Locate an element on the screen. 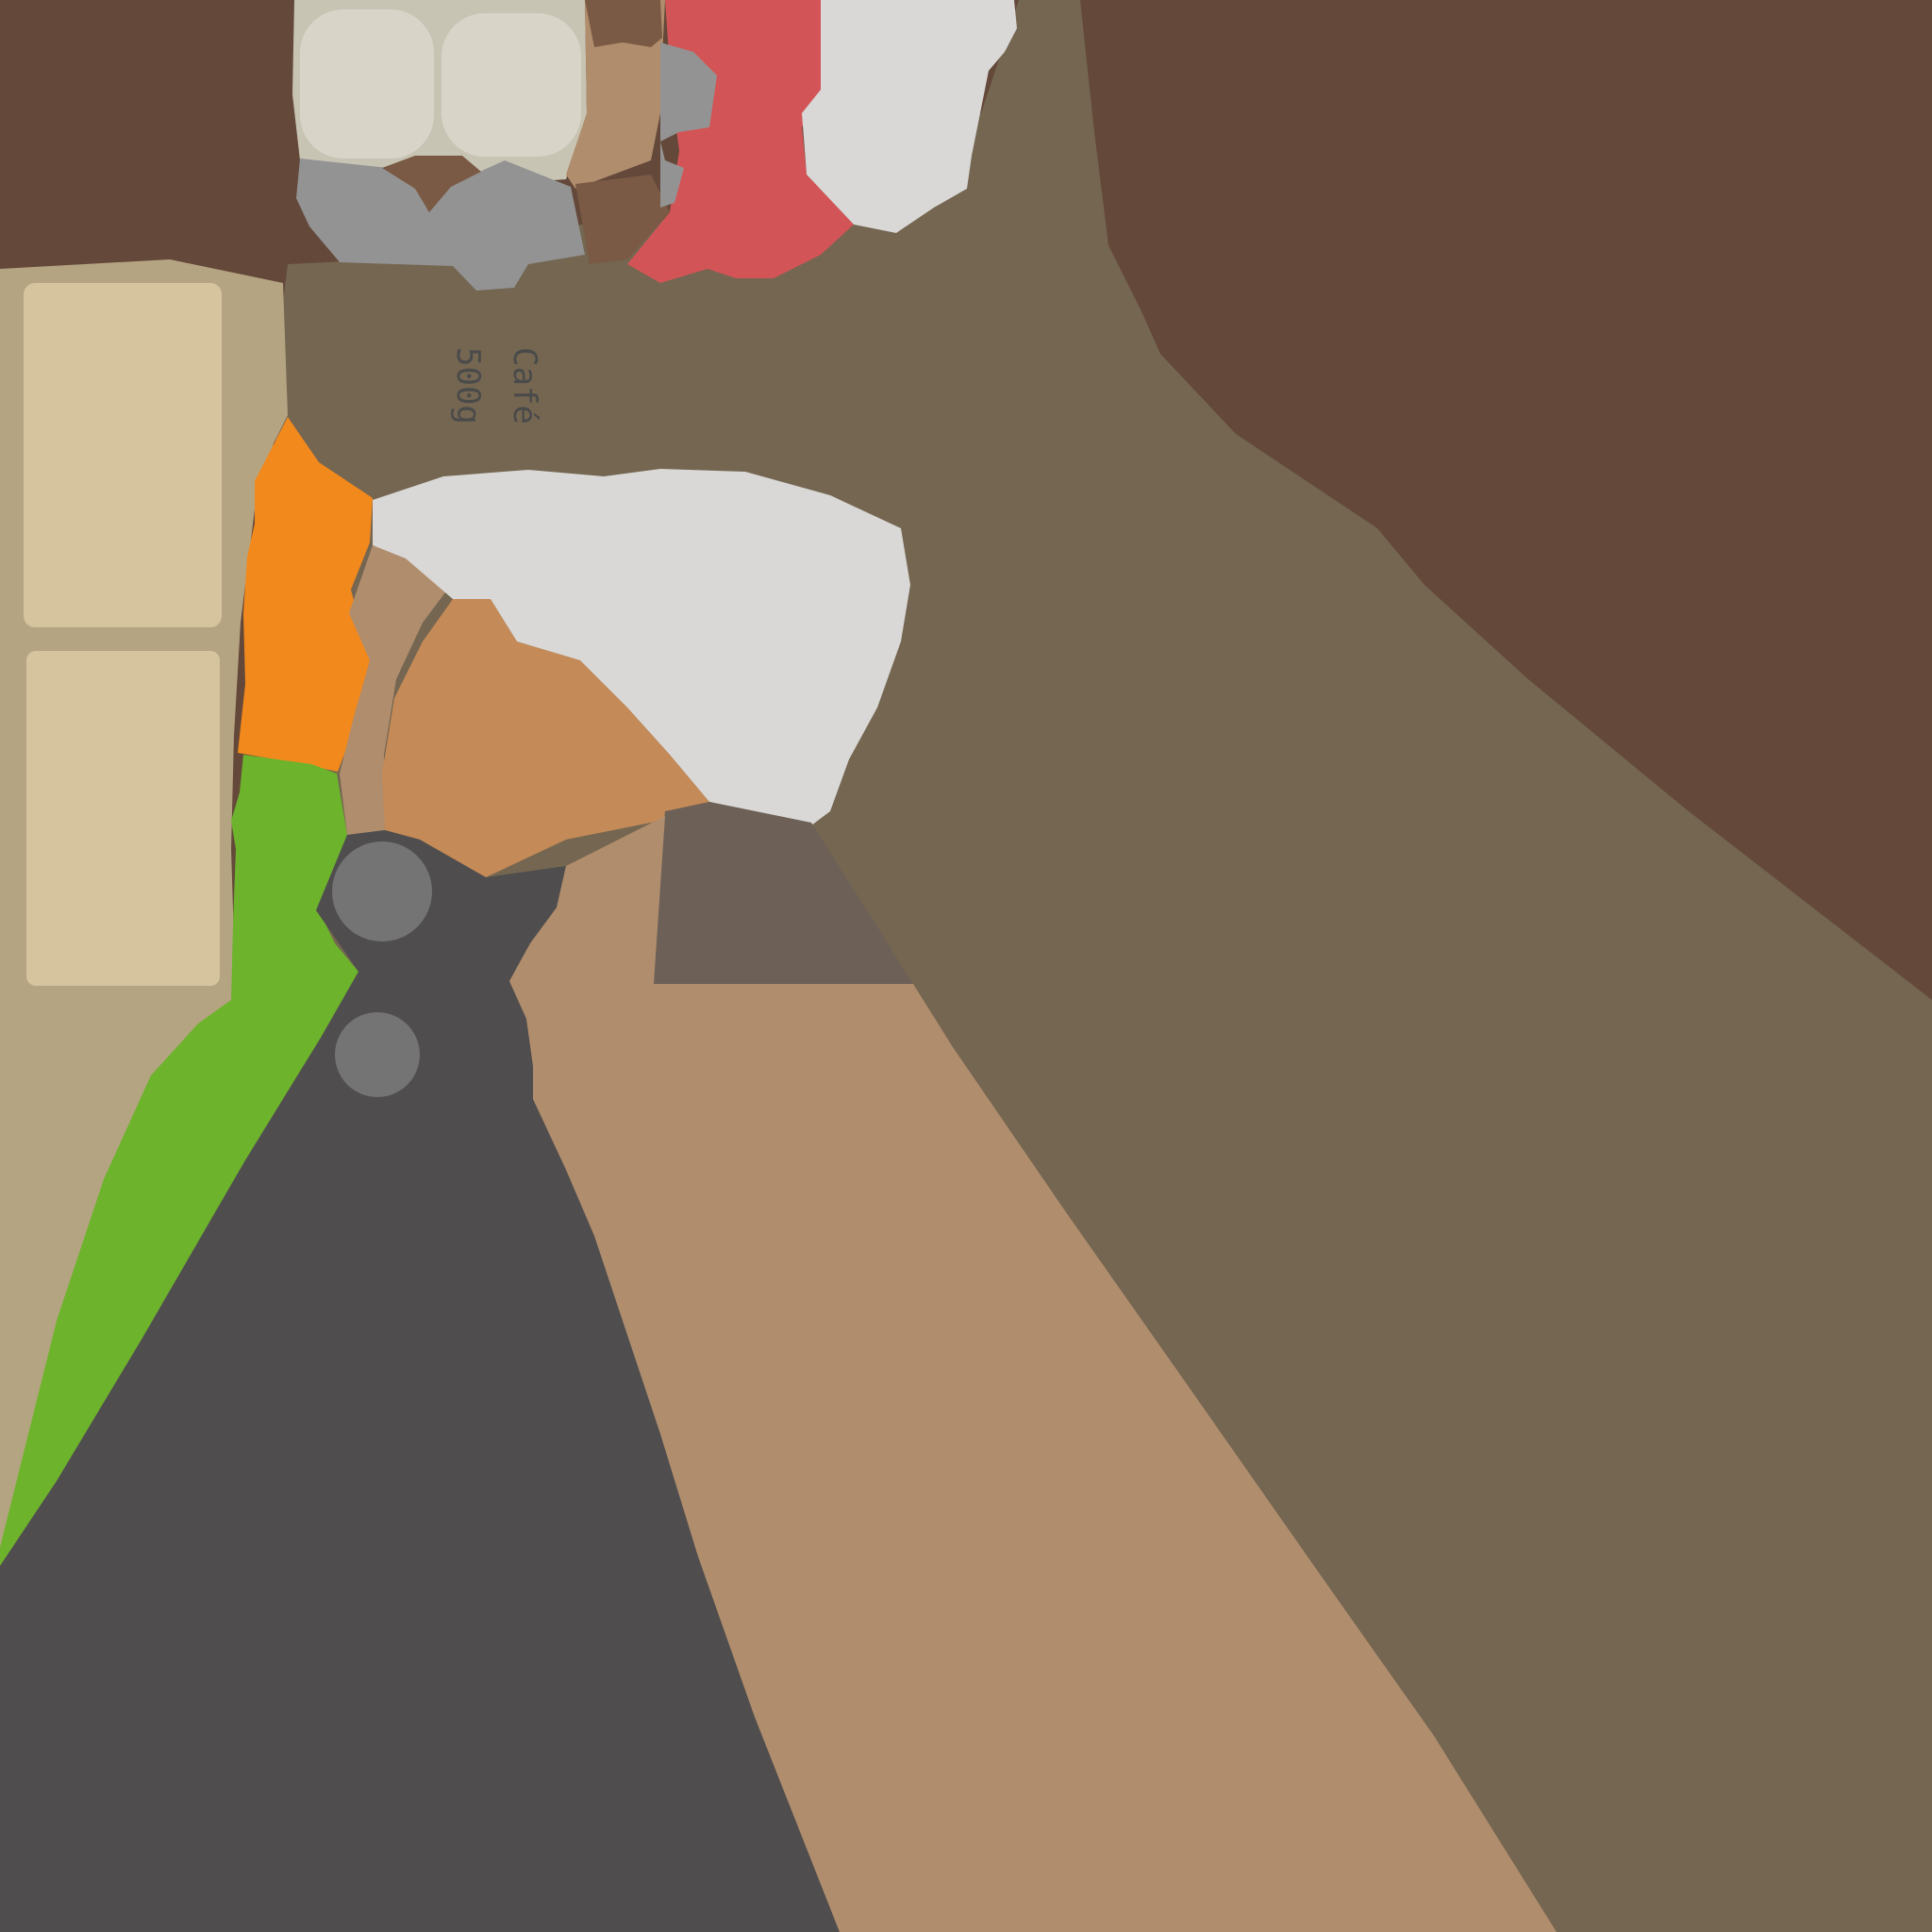 The width and height of the screenshot is (1932, 1932). package-label-line2: 500g is located at coordinates (468, 386).